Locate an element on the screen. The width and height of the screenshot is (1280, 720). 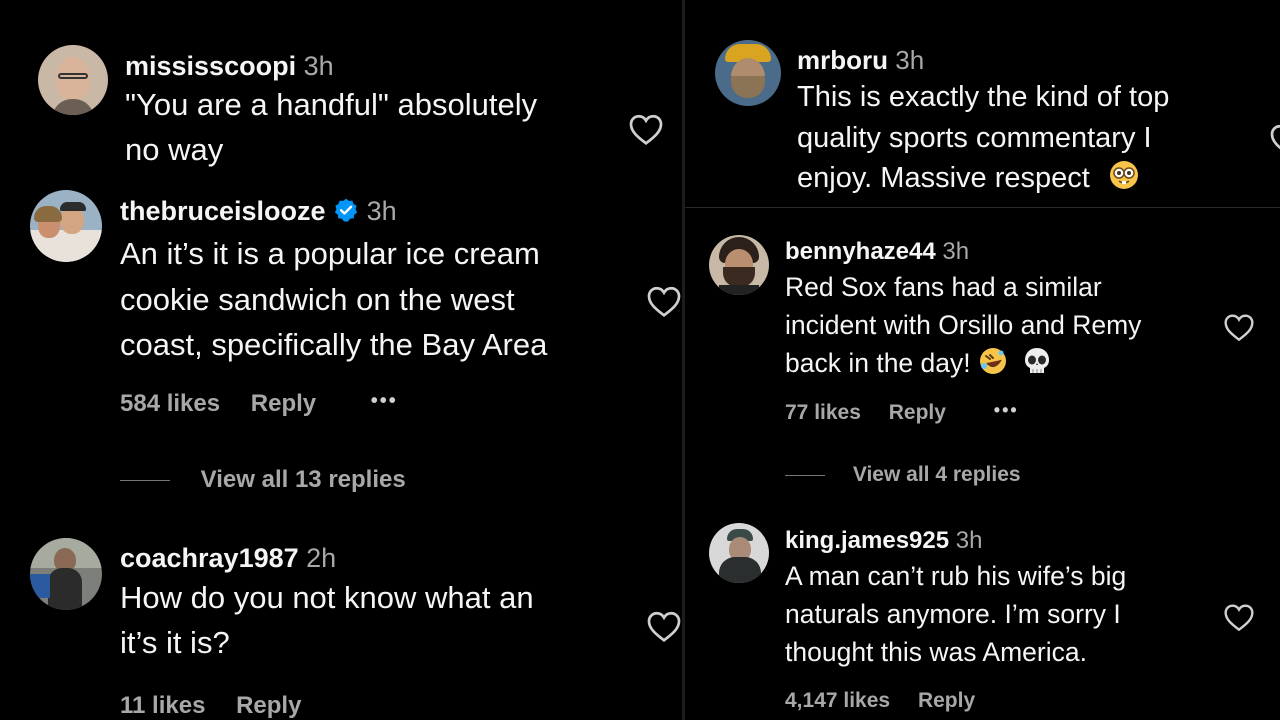
username: mrboru is located at coordinates (842, 60).